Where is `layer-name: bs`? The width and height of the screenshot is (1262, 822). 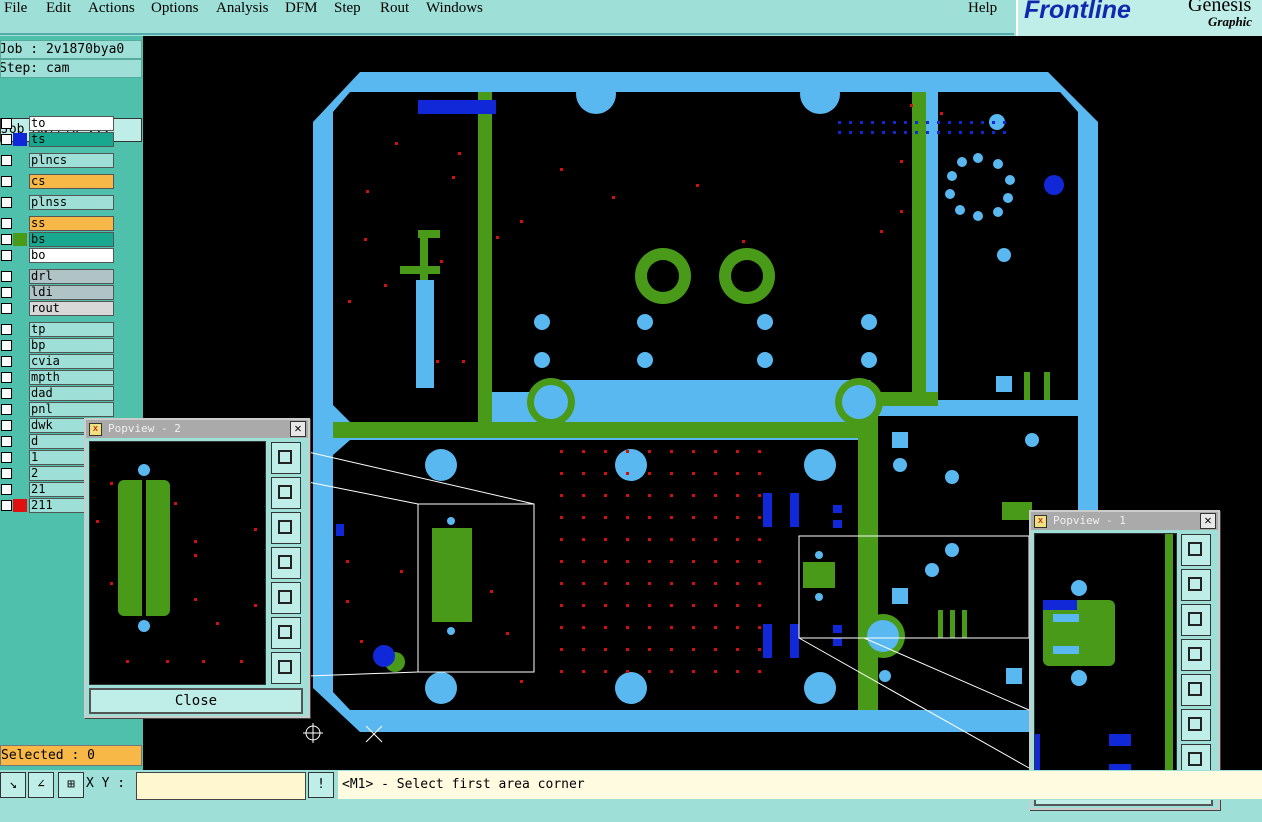 layer-name: bs is located at coordinates (71, 239).